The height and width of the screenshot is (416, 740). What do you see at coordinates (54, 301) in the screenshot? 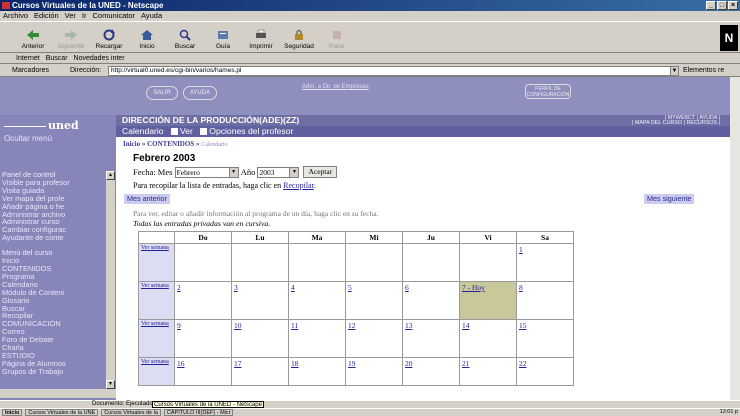
I see `menu-item: Glosario` at bounding box center [54, 301].